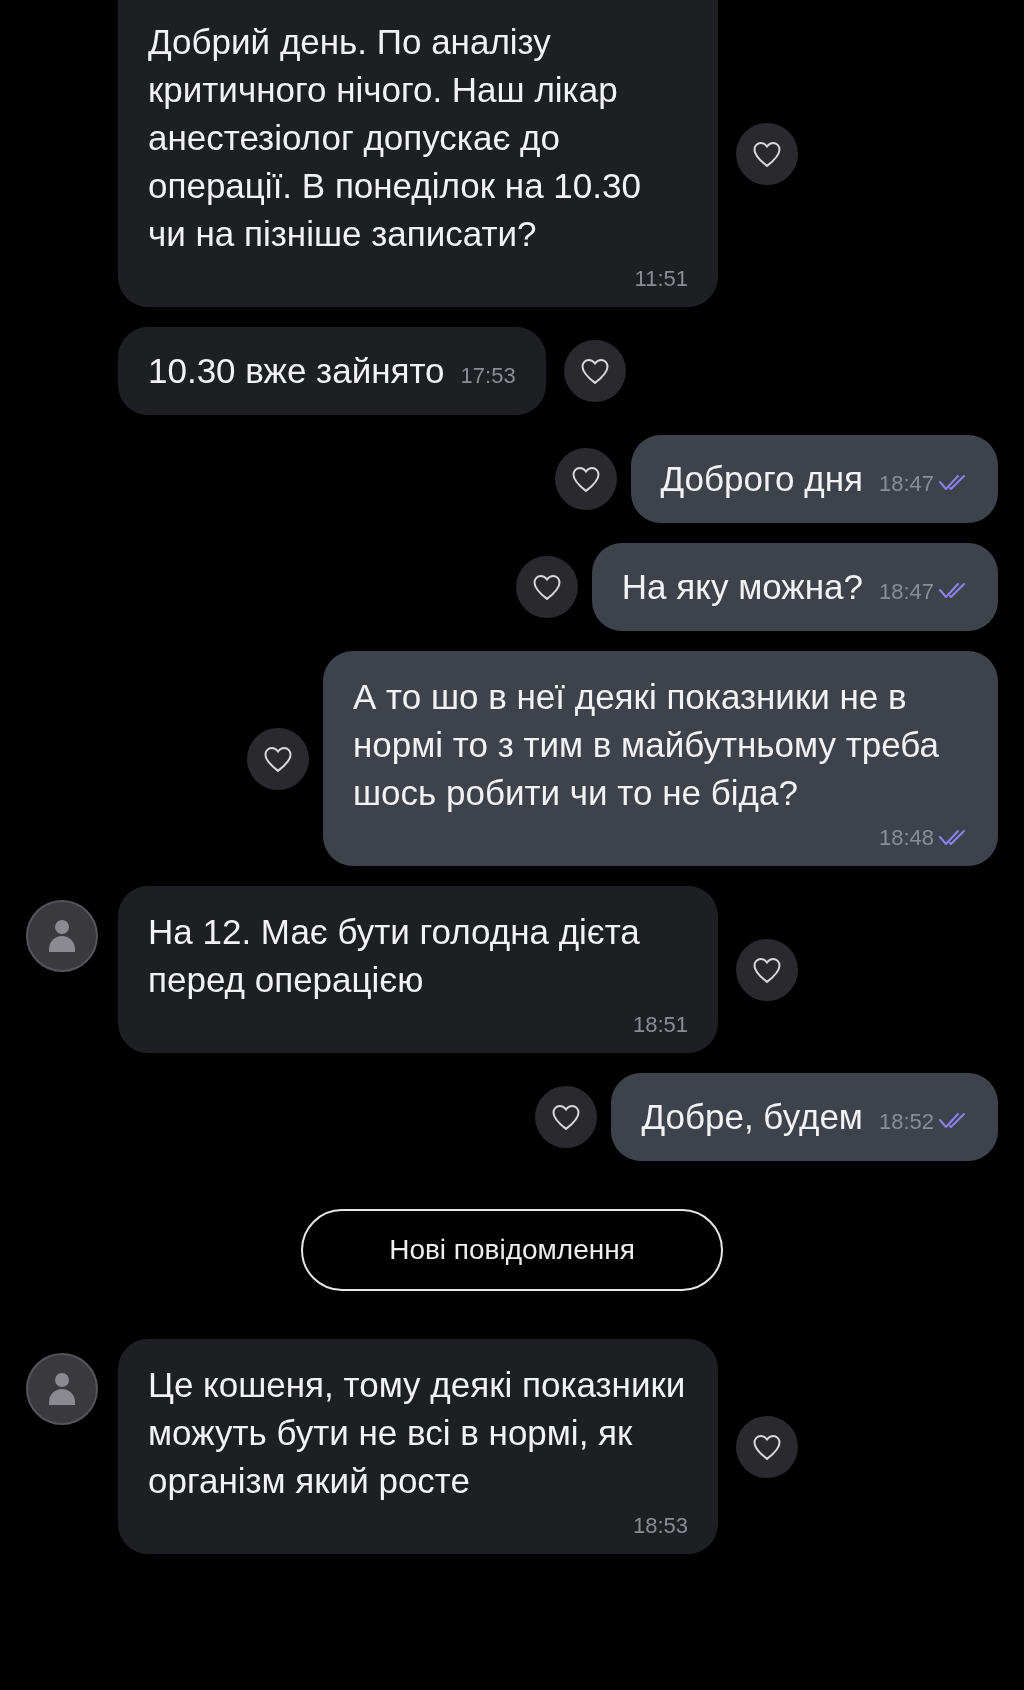 The height and width of the screenshot is (1690, 1024). What do you see at coordinates (395, 138) in the screenshot?
I see `message-text: Добрий день. По аналізу критичного нічого. Наш лікар анестезіолог допускає до операції. В понеділок на 10.30 чи на пізніше записати?` at bounding box center [395, 138].